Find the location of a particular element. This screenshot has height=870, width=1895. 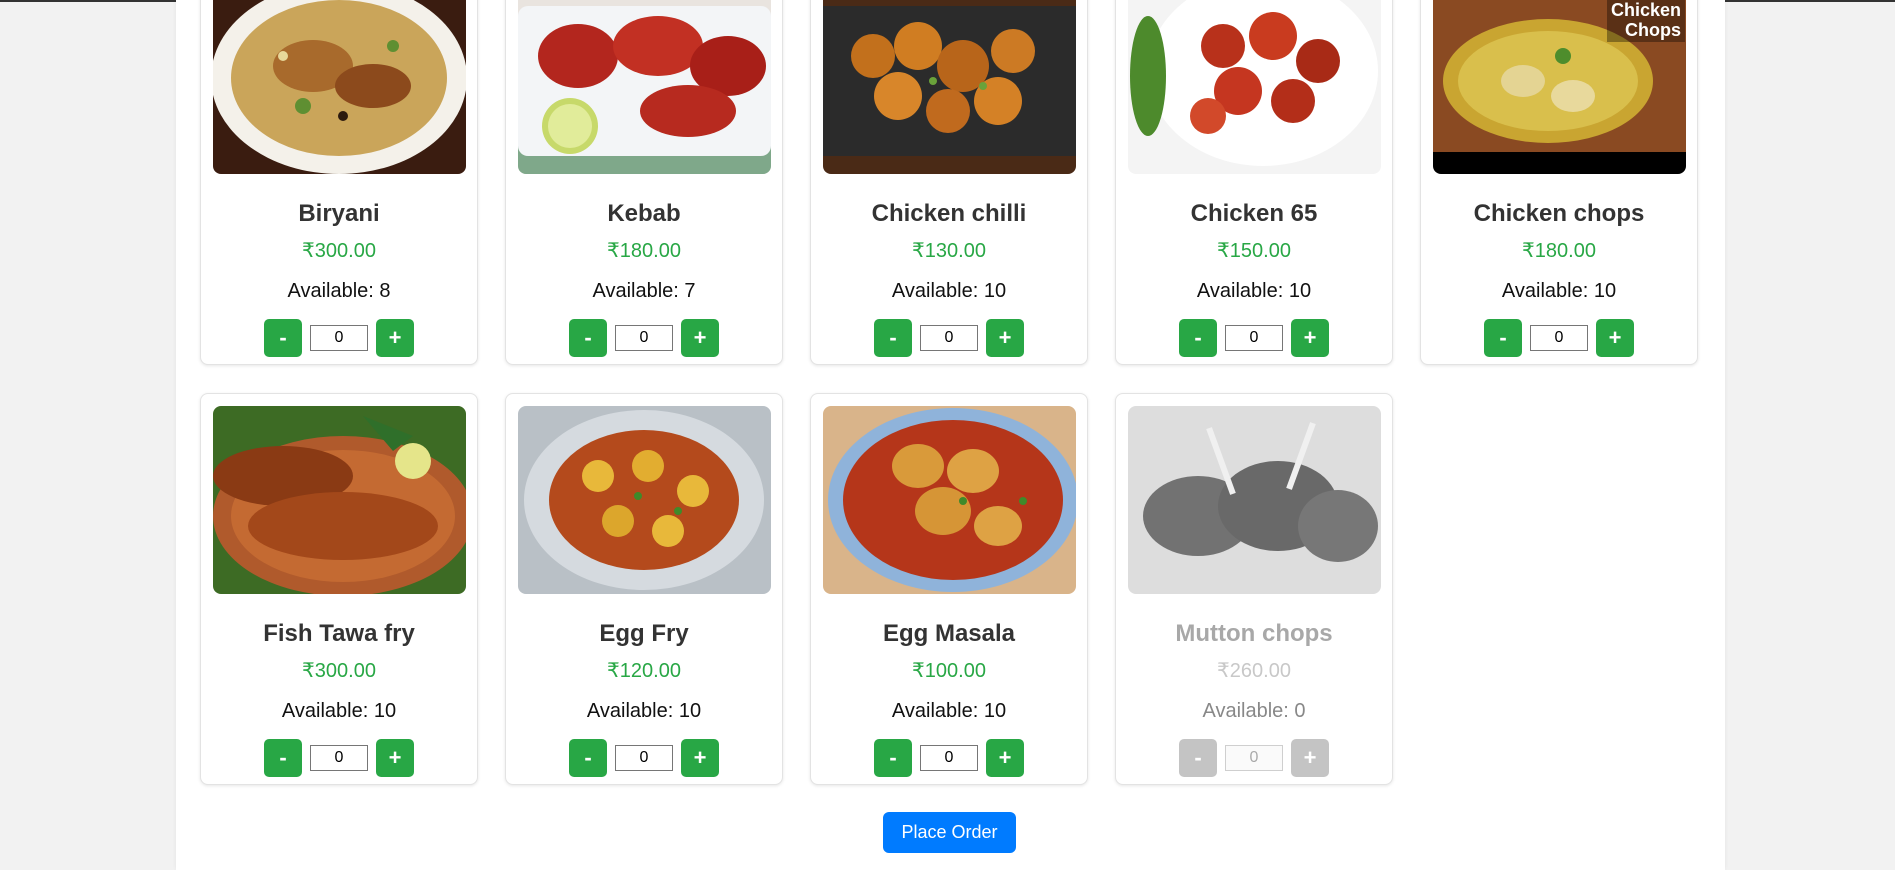

menu-item-card: Egg Fry ₹120.00 Available: 10 - + is located at coordinates (644, 589).